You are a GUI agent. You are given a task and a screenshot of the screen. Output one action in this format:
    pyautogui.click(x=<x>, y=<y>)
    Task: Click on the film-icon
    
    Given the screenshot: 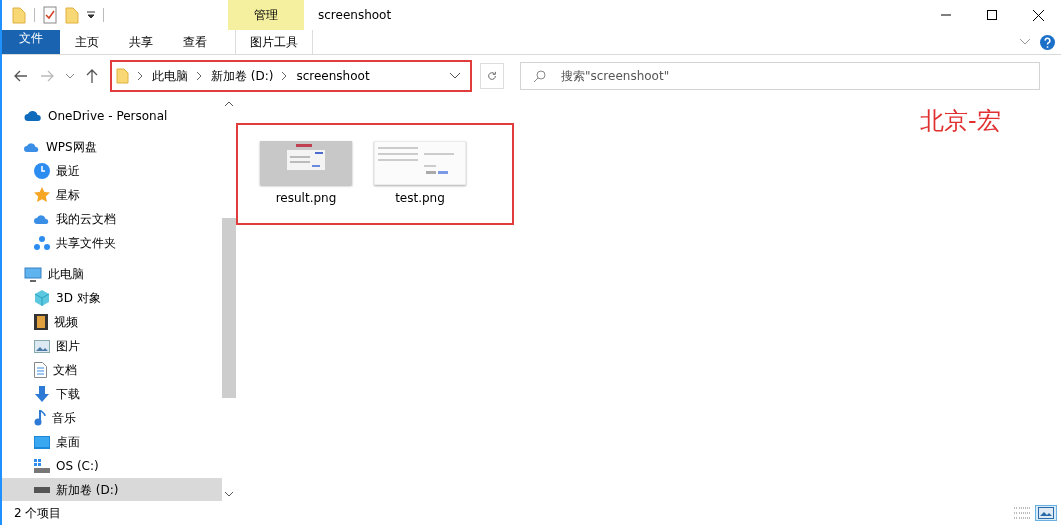 What is the action you would take?
    pyautogui.click(x=41, y=322)
    